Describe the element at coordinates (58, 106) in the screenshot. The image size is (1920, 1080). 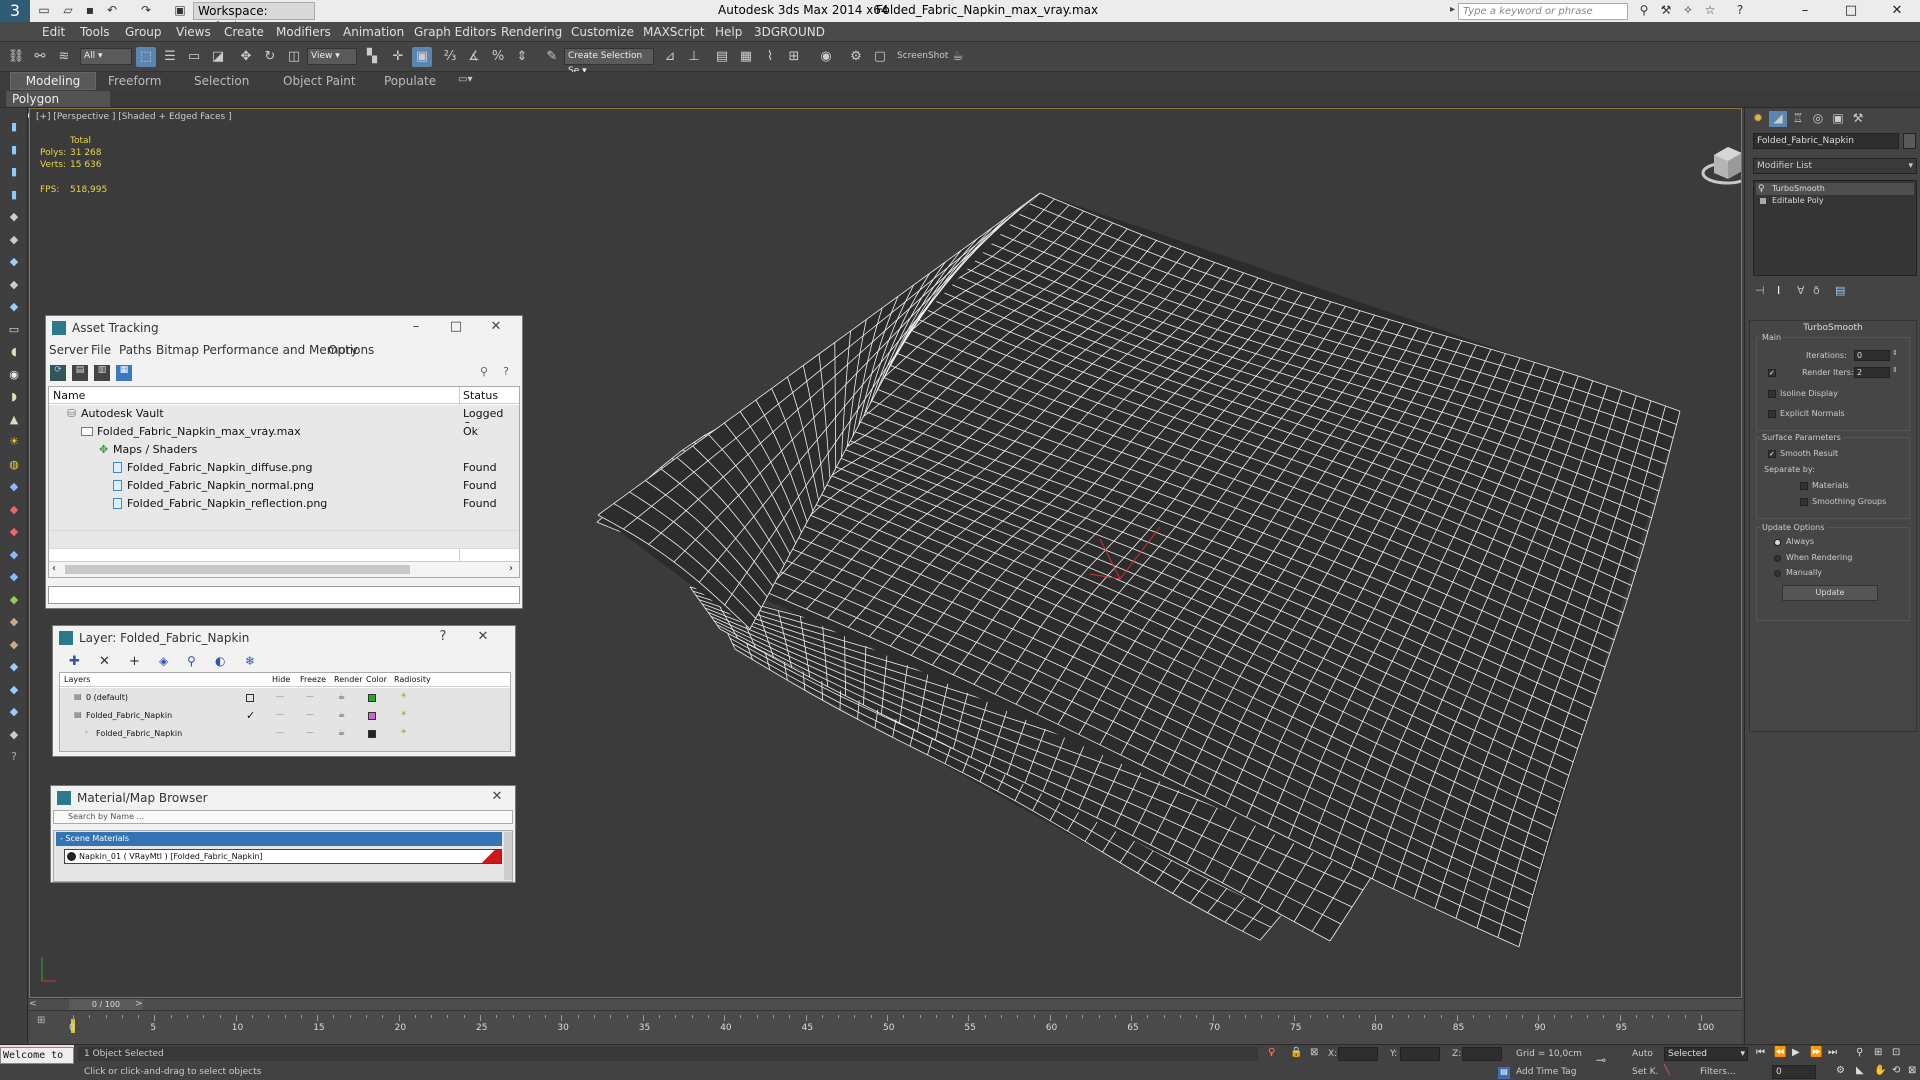
I see `polygon-modeling-panel: Polygon Modeling` at that location.